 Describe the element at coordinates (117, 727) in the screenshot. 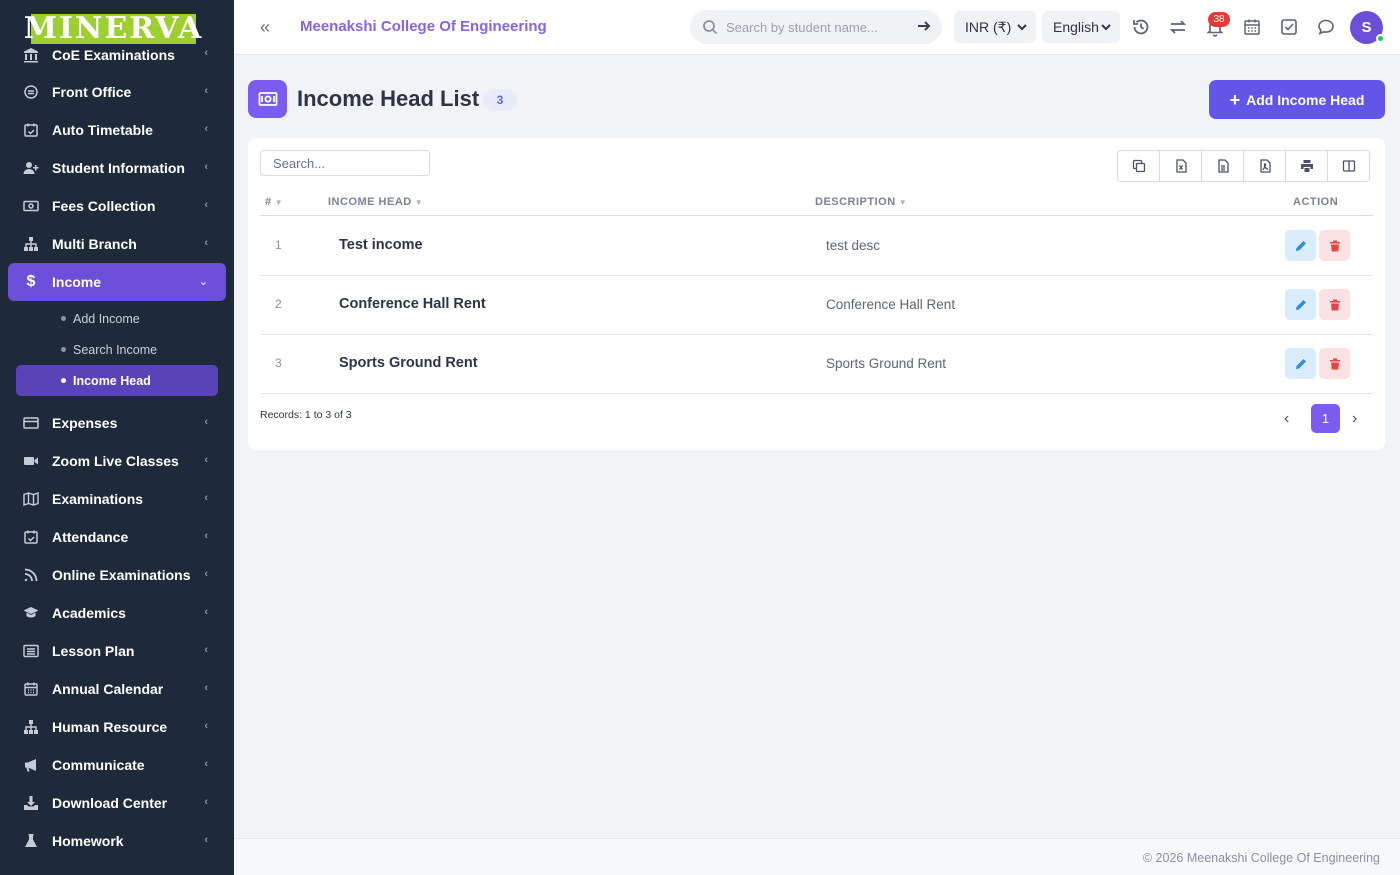

I see `sidebar-item-human-resource: Human Resource ‹` at that location.